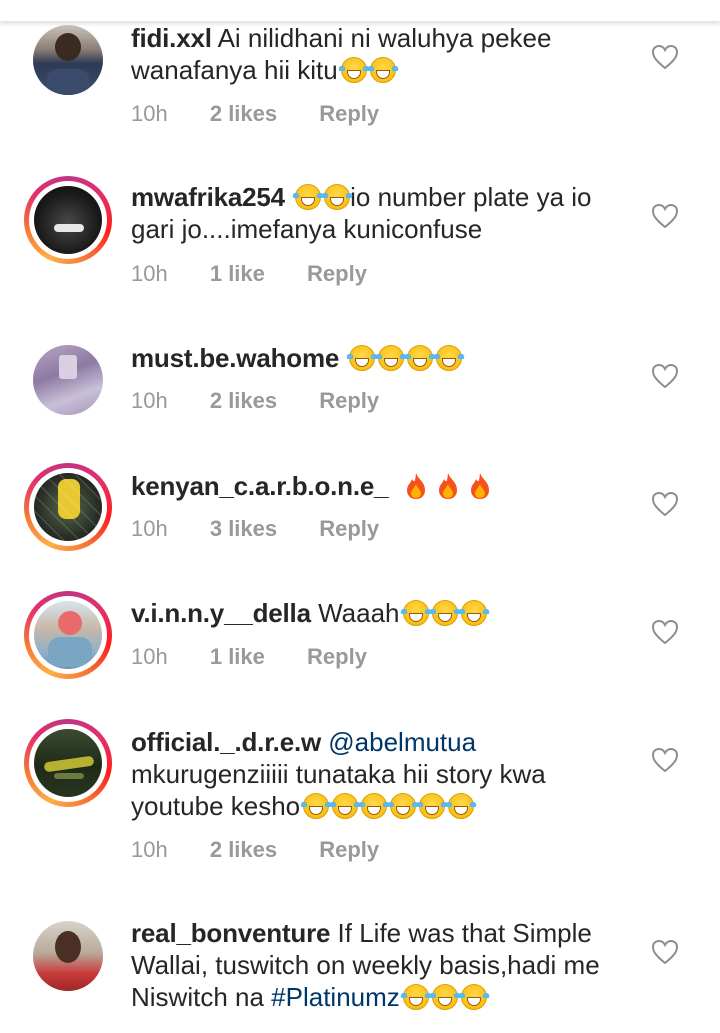 The height and width of the screenshot is (1033, 720). Describe the element at coordinates (402, 742) in the screenshot. I see `mention-link: @abelmutua` at that location.